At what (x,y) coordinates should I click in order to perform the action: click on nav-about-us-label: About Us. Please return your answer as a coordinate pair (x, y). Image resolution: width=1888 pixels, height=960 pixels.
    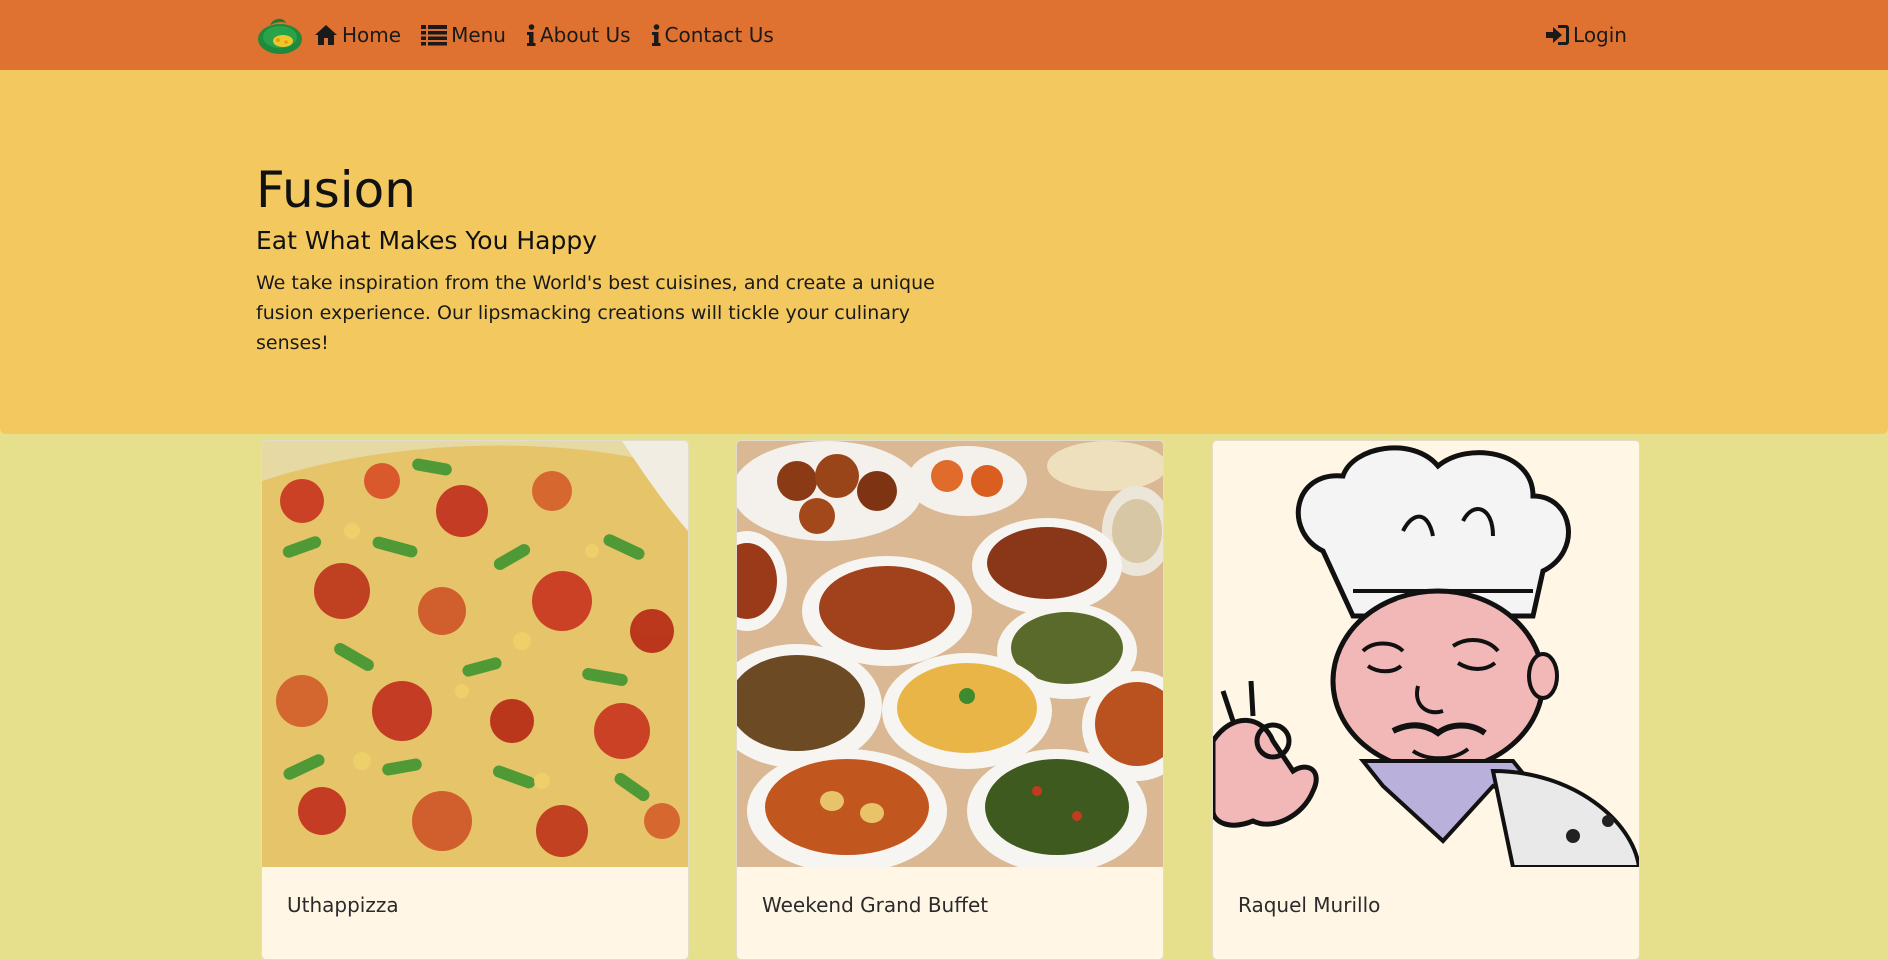
    Looking at the image, I should click on (585, 35).